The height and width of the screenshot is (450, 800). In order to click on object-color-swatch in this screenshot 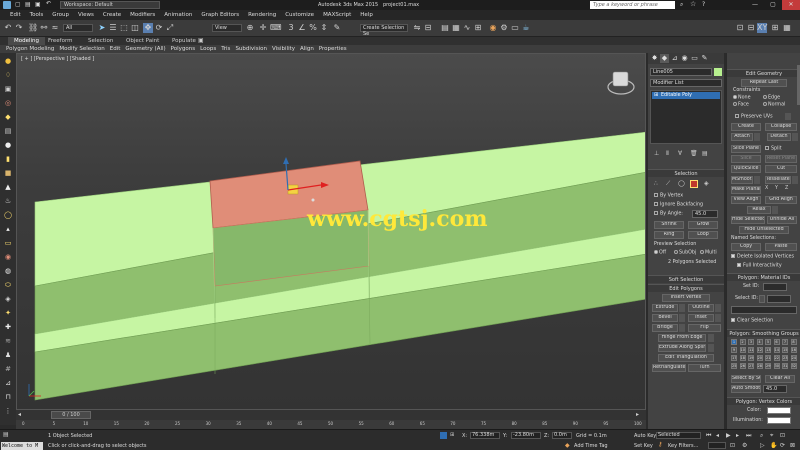, I will do `click(718, 72)`.